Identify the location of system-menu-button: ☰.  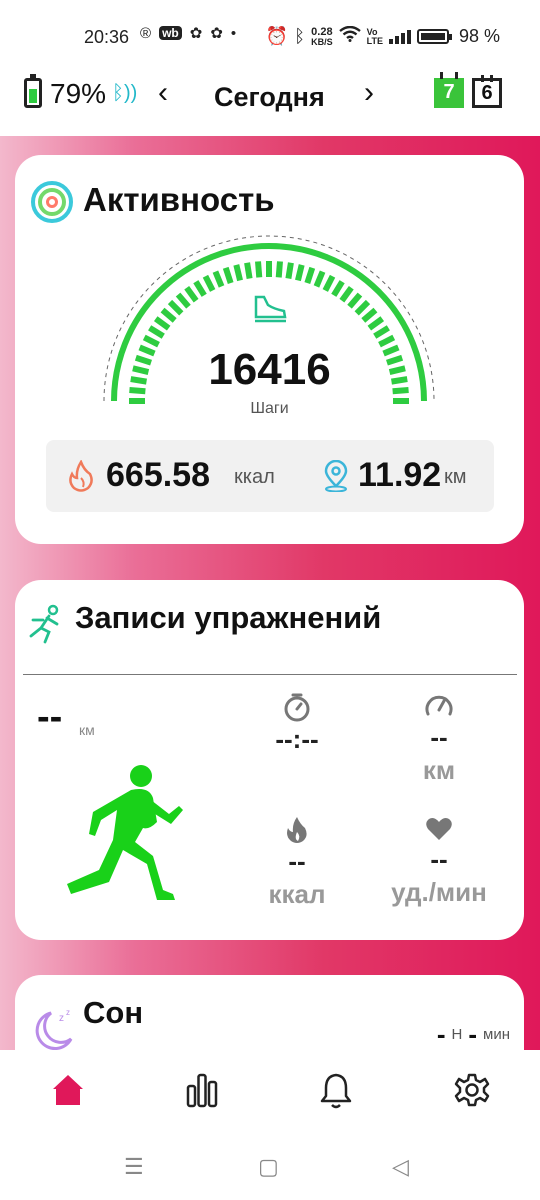
(134, 1167).